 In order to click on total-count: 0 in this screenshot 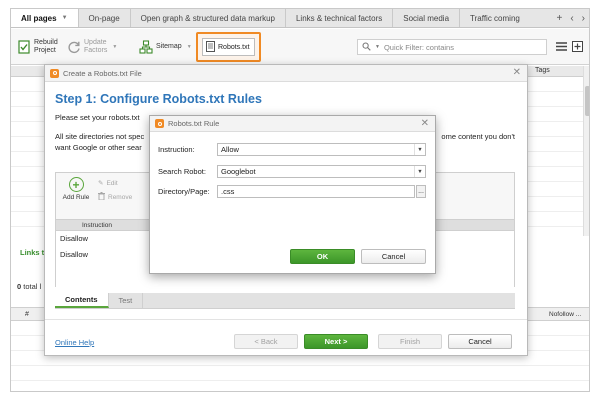, I will do `click(19, 286)`.